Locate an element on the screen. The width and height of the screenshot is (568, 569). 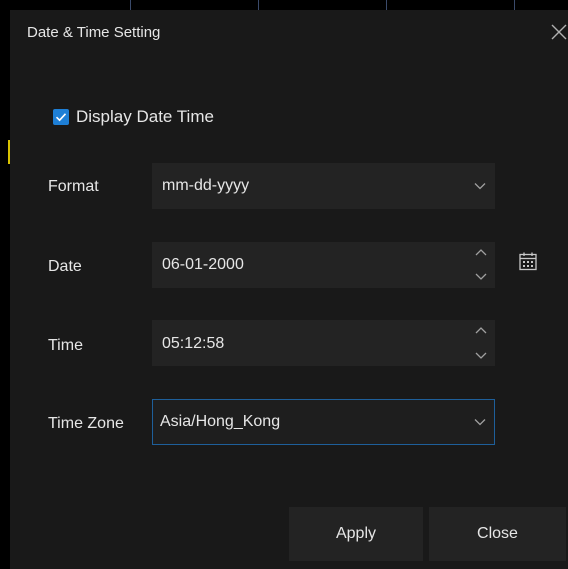
close-button: Close is located at coordinates (497, 534).